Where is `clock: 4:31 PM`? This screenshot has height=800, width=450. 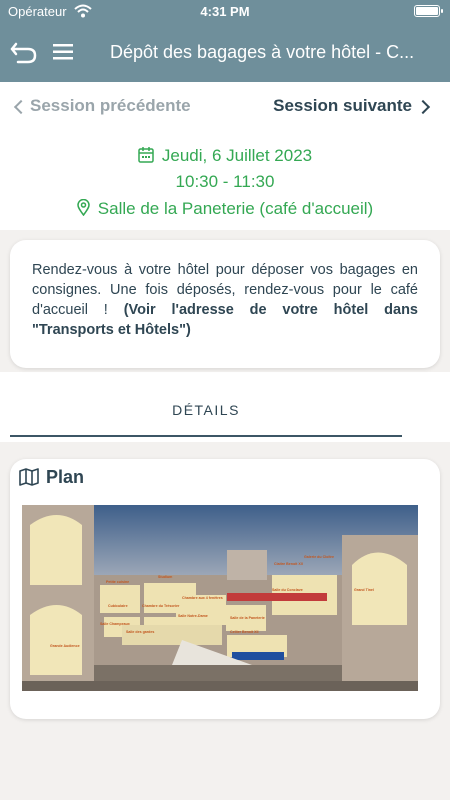
clock: 4:31 PM is located at coordinates (225, 11).